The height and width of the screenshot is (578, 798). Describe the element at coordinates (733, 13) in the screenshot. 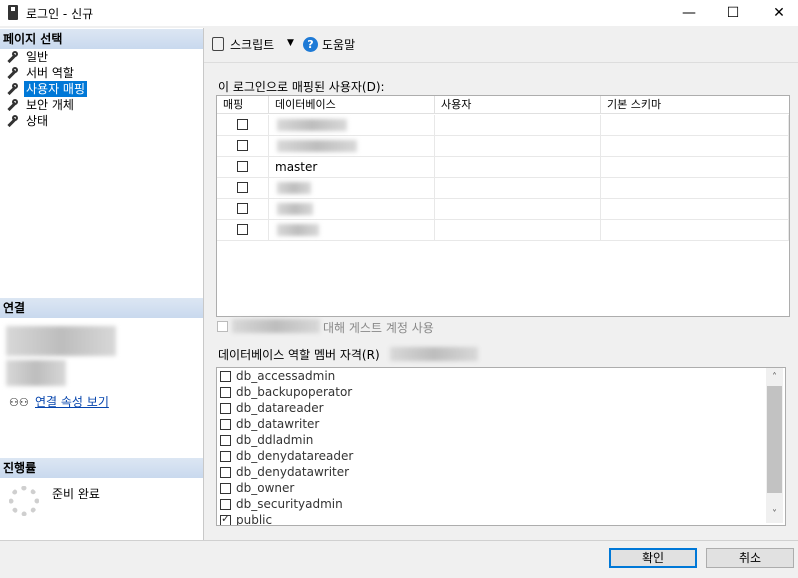

I see `maximize-button: ☐` at that location.